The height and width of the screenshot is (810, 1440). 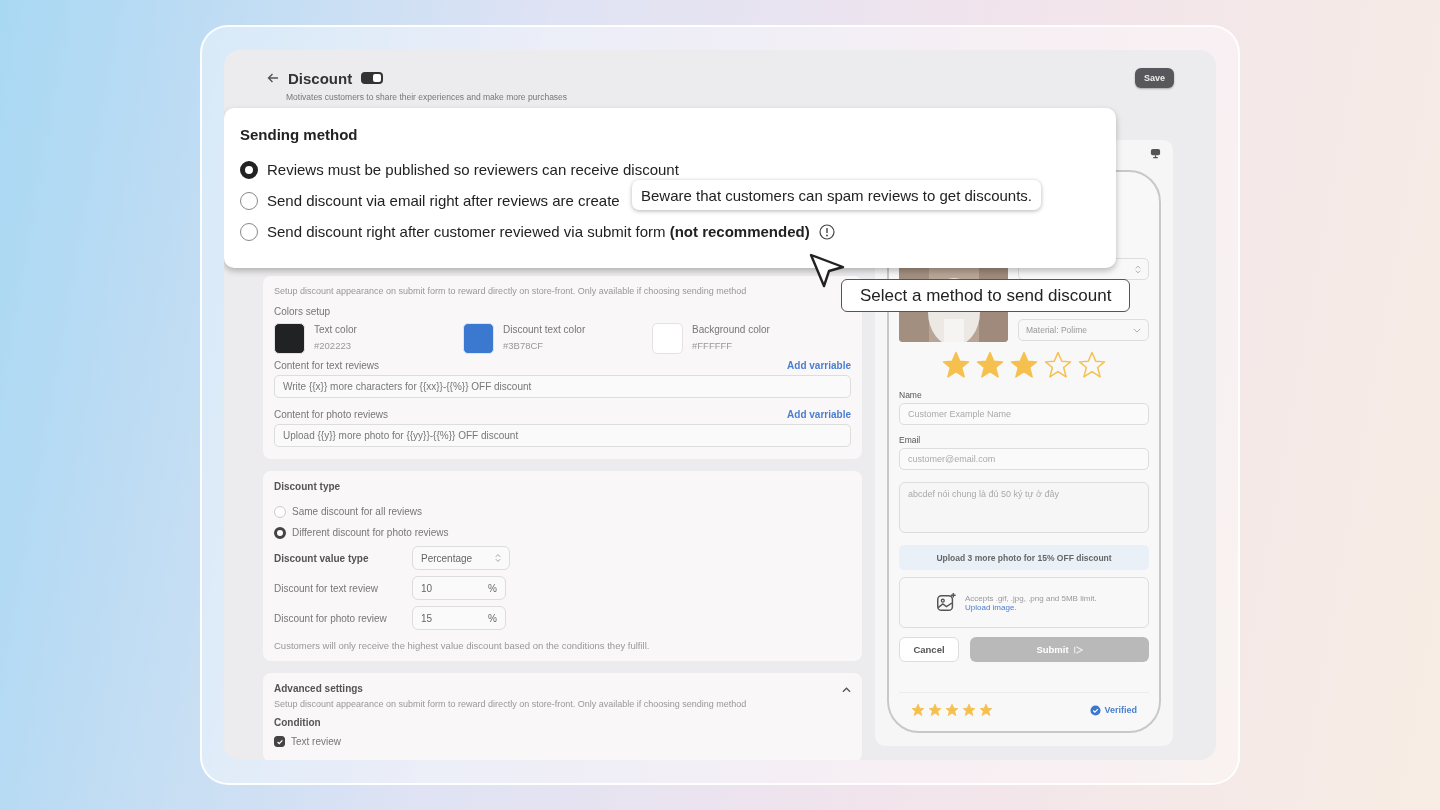 I want to click on number-field: 10 %, so click(x=459, y=588).